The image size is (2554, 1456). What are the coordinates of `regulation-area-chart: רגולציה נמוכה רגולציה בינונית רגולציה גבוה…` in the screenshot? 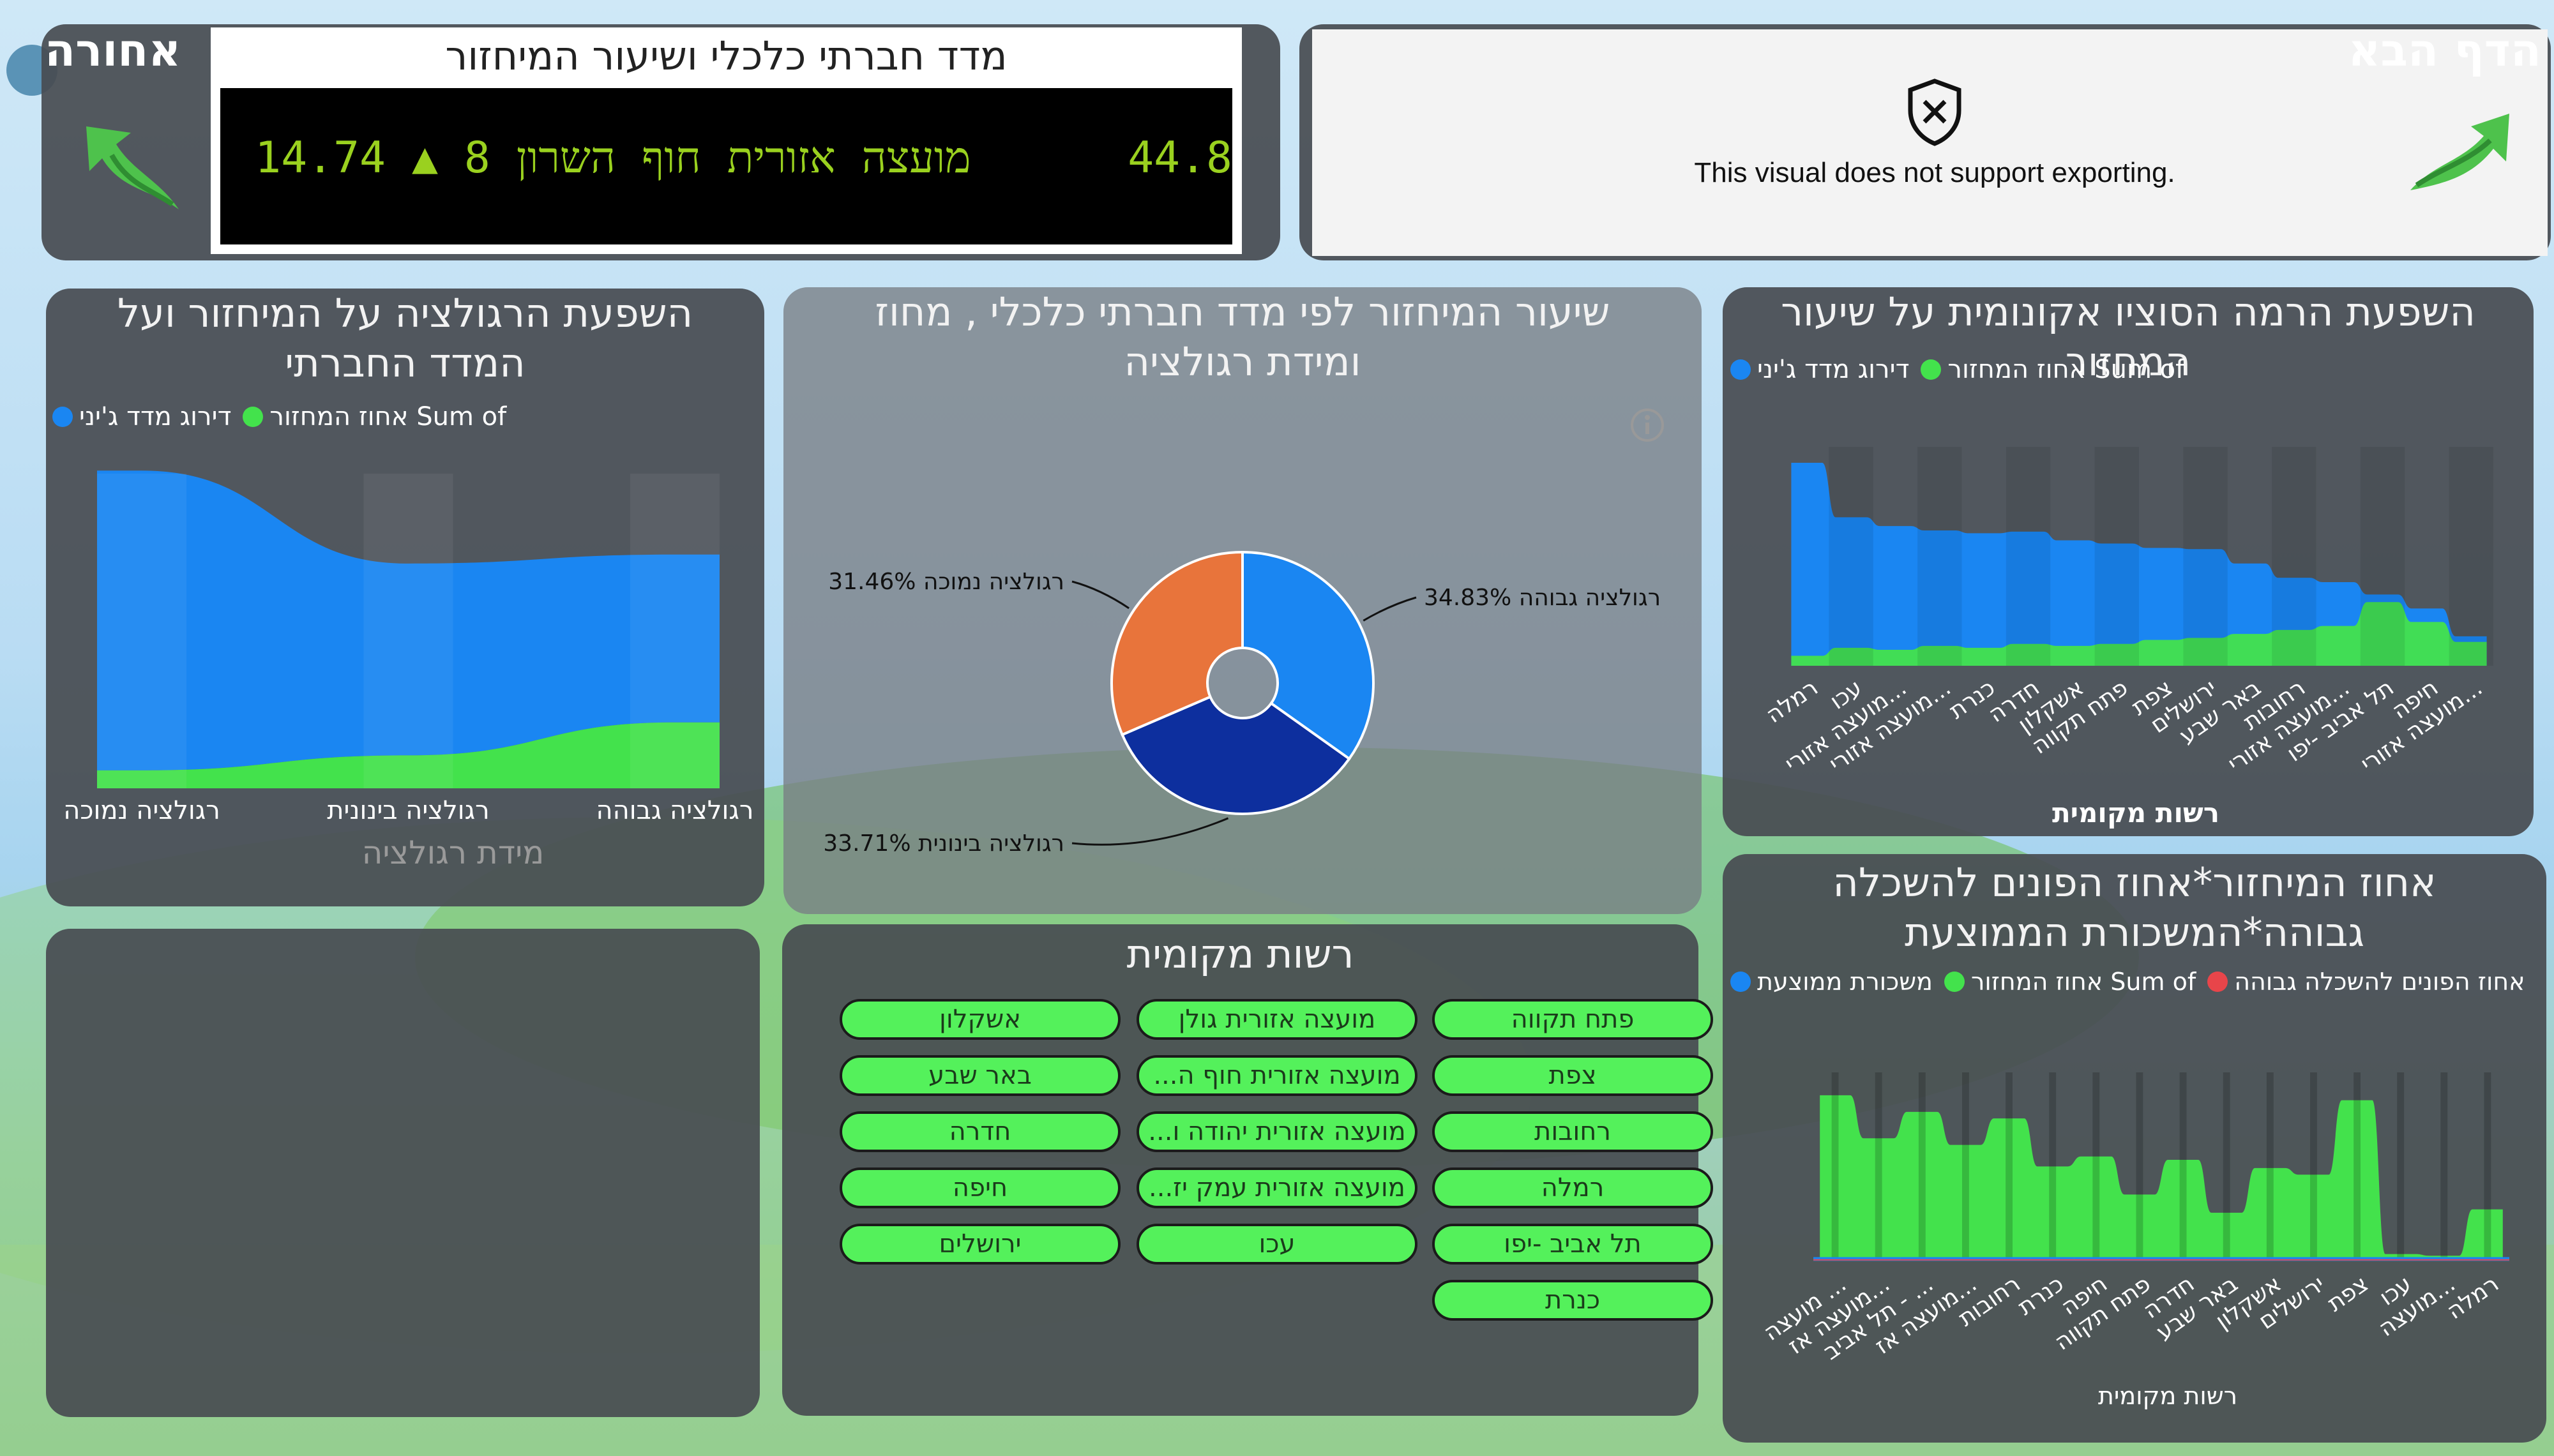 It's located at (408, 670).